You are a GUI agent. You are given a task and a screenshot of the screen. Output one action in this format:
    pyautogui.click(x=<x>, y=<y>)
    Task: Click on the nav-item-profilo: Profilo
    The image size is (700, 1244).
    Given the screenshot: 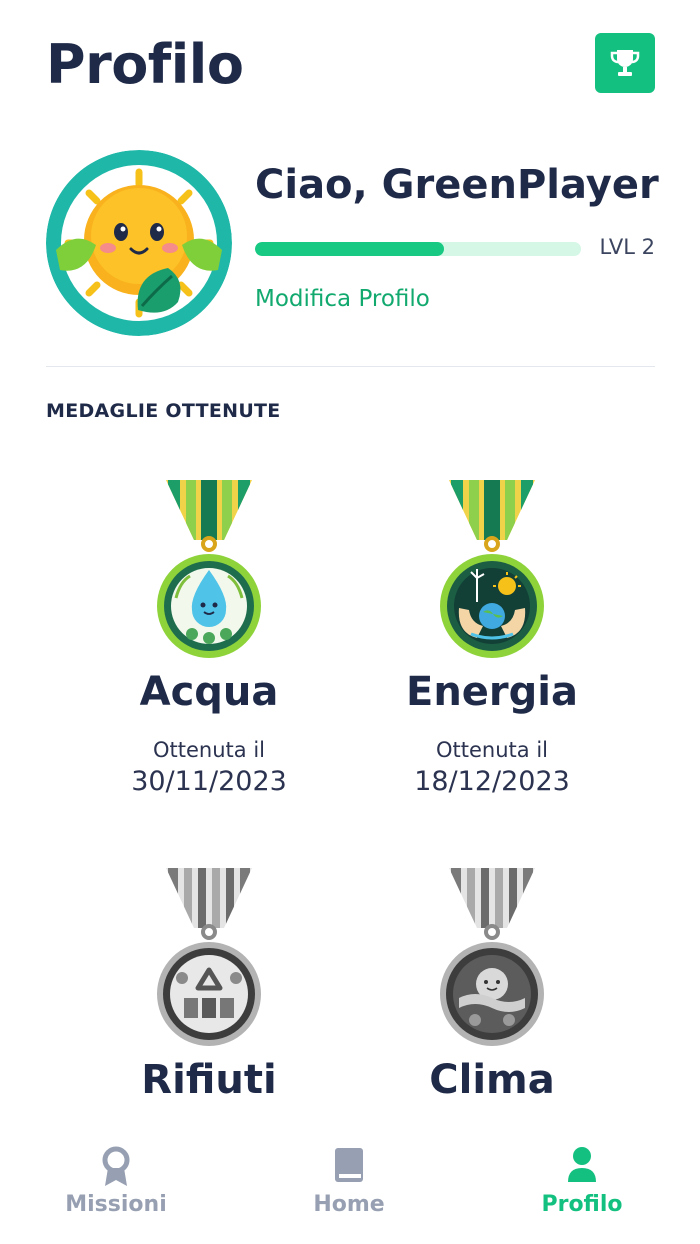 What is the action you would take?
    pyautogui.click(x=582, y=1175)
    